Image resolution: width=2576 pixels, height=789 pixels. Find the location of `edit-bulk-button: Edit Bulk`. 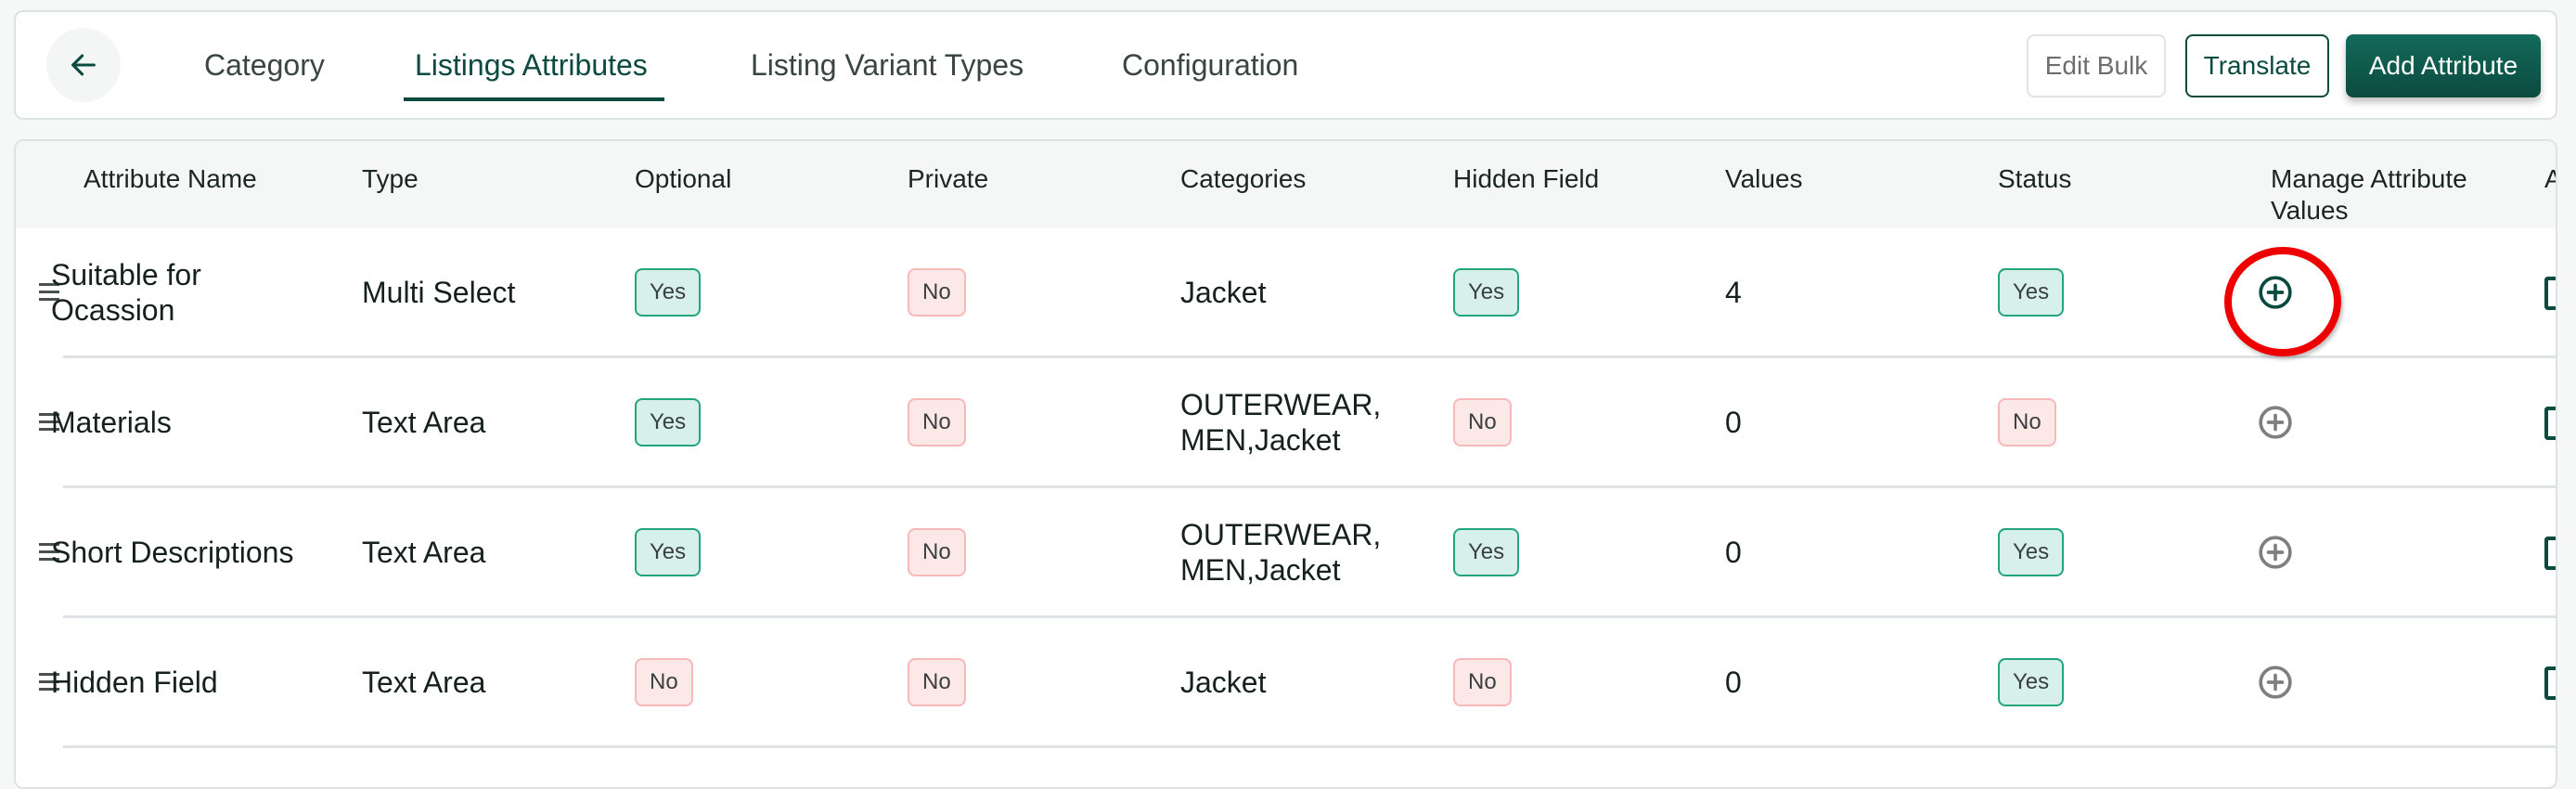

edit-bulk-button: Edit Bulk is located at coordinates (2096, 65).